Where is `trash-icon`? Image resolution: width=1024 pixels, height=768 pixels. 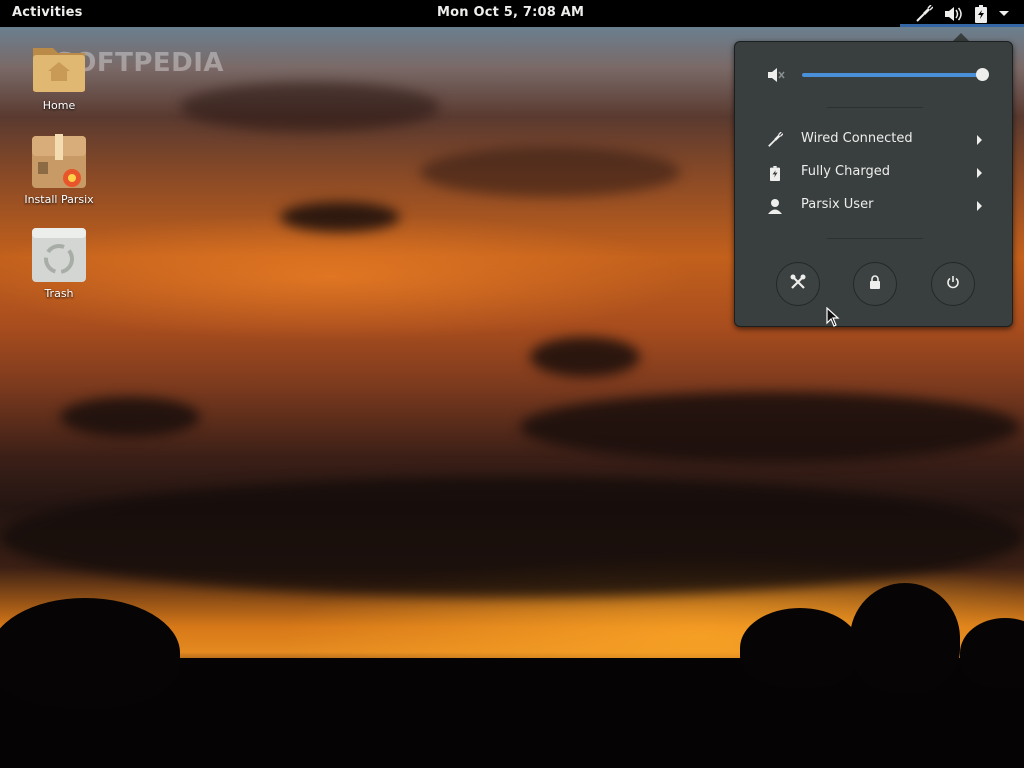
trash-icon is located at coordinates (59, 255).